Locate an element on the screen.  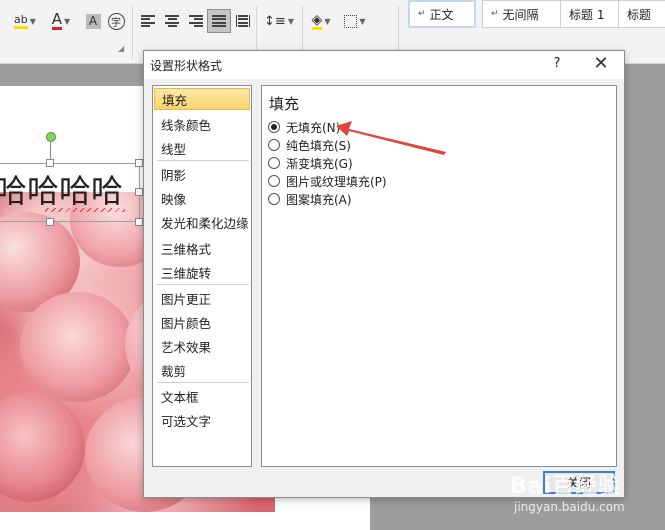
ribbon-separator is located at coordinates (132, 33).